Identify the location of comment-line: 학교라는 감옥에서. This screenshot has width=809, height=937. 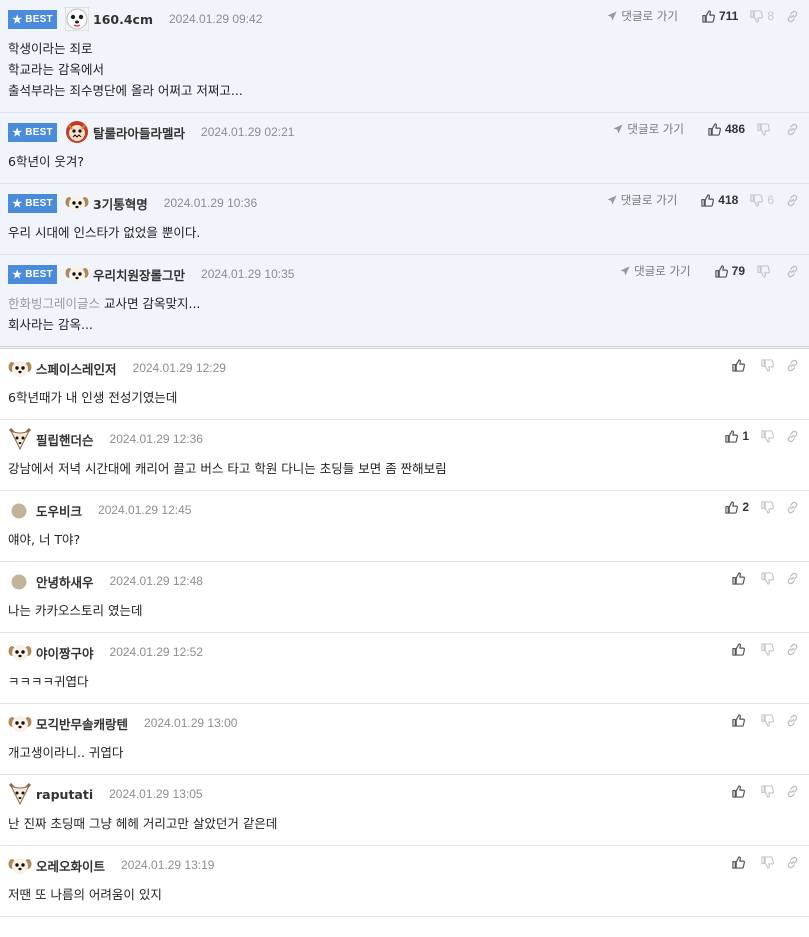
(56, 69).